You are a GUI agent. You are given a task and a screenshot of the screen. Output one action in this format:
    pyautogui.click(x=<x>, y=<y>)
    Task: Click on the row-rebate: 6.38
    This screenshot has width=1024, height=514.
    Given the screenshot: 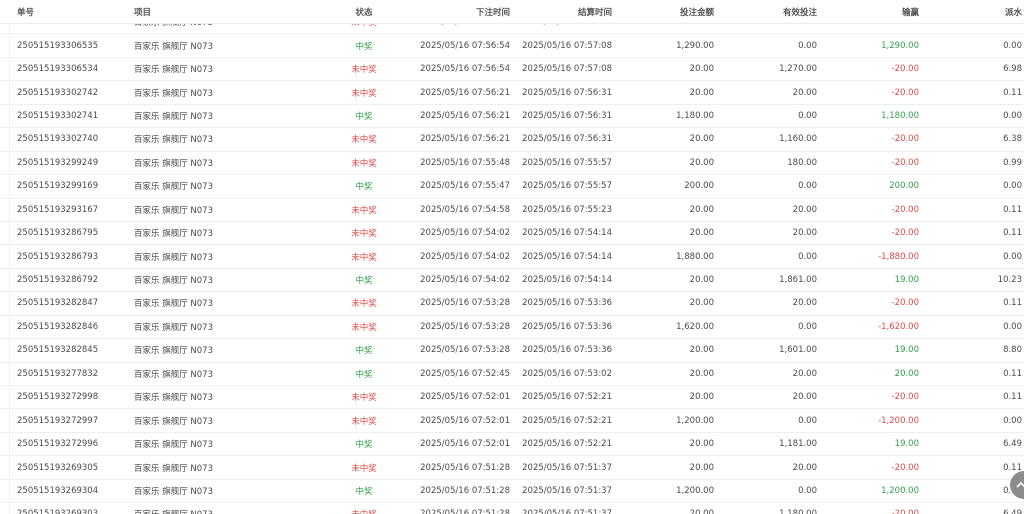 What is the action you would take?
    pyautogui.click(x=1012, y=139)
    